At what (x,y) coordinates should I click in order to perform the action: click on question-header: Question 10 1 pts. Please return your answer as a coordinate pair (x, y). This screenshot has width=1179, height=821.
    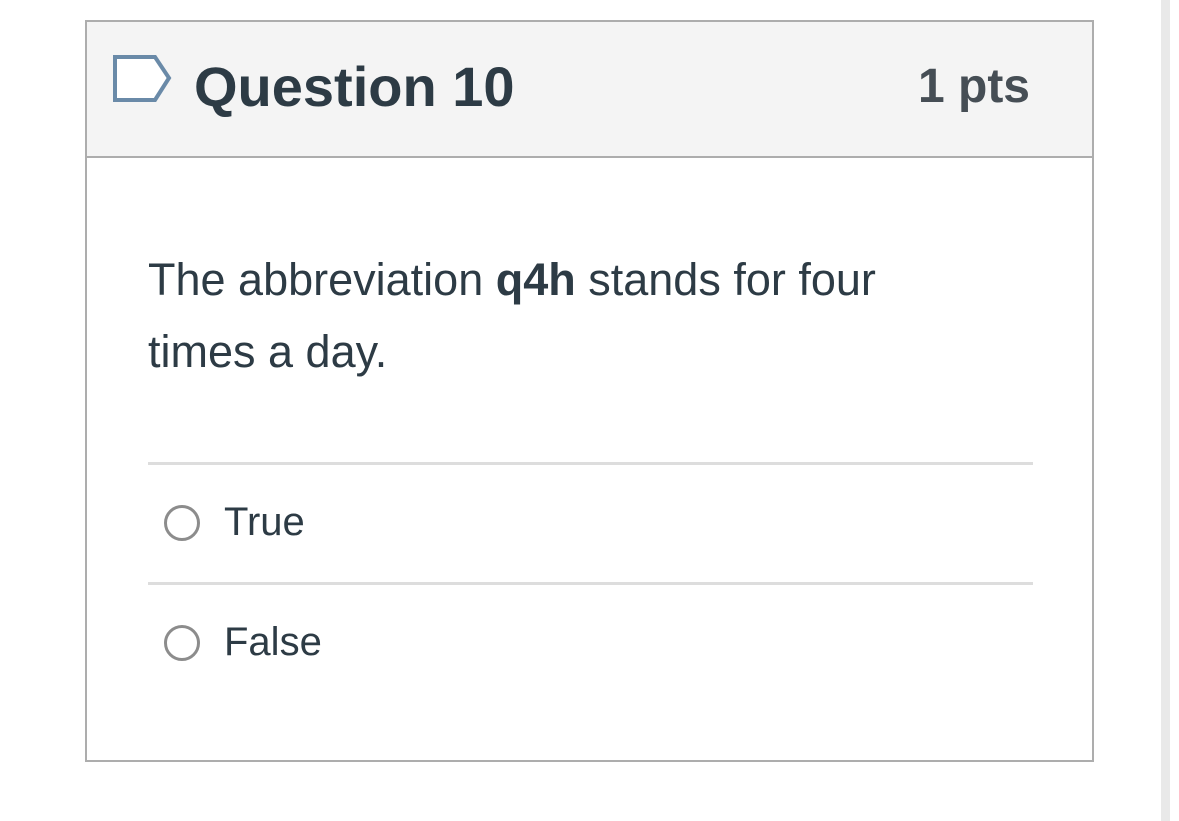
    Looking at the image, I should click on (589, 90).